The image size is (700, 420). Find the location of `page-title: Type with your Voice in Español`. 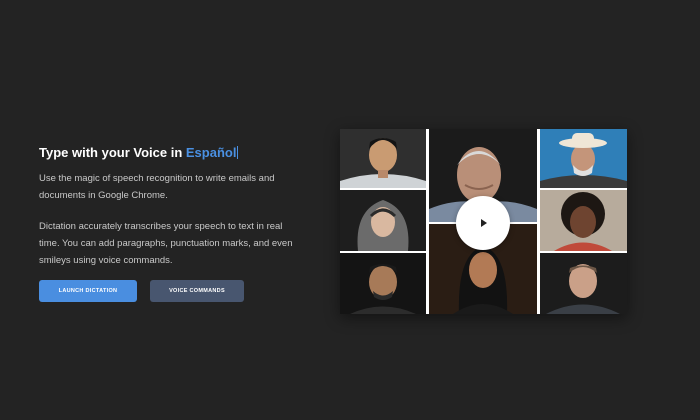

page-title: Type with your Voice in Español is located at coordinates (169, 153).